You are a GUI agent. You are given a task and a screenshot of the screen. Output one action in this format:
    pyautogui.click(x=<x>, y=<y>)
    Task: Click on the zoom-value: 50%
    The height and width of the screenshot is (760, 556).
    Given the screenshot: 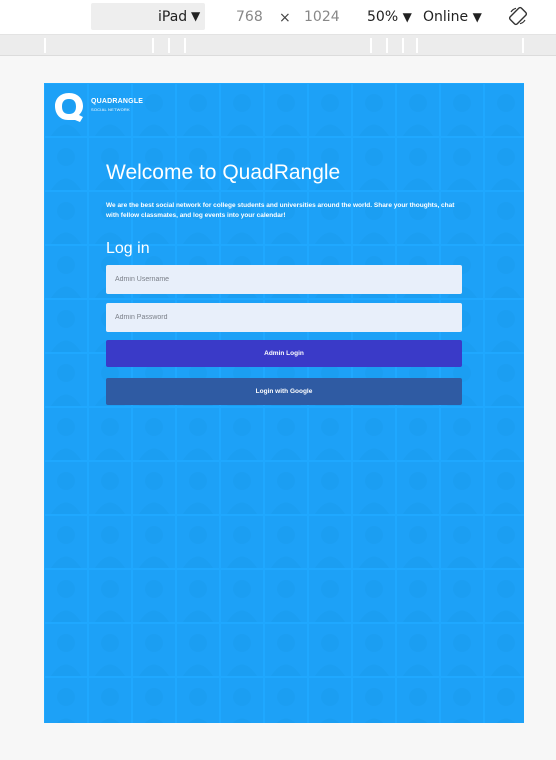 What is the action you would take?
    pyautogui.click(x=383, y=17)
    